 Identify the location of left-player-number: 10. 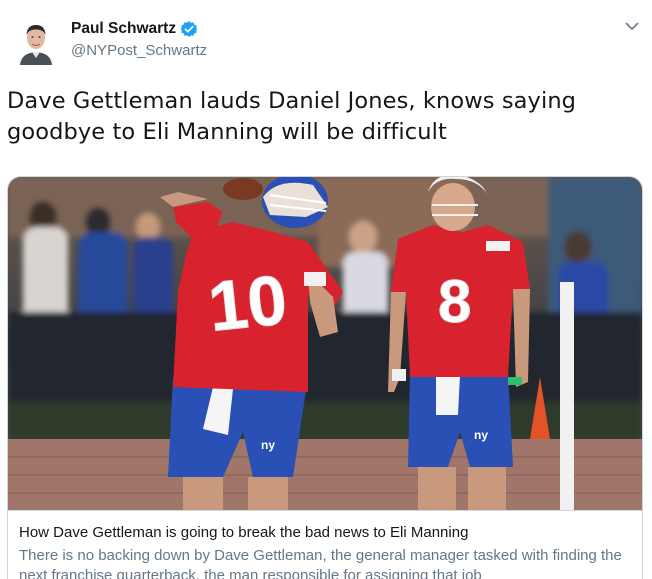
(248, 303).